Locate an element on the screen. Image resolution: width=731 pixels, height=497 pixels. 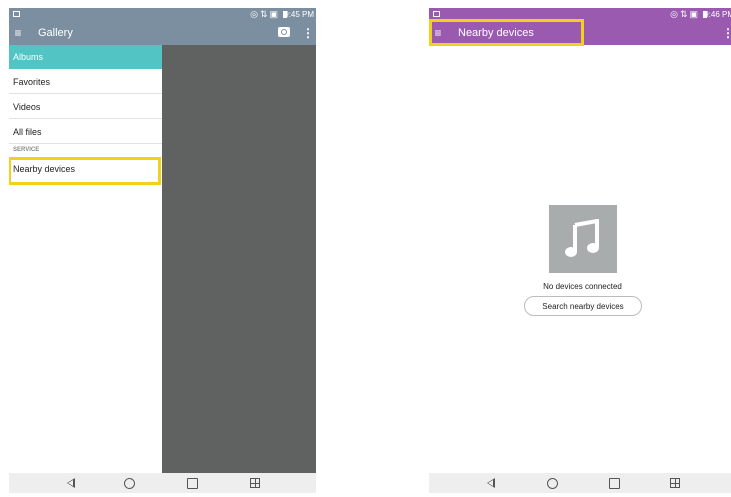
drawer-item-albums: Albums is located at coordinates (85, 57).